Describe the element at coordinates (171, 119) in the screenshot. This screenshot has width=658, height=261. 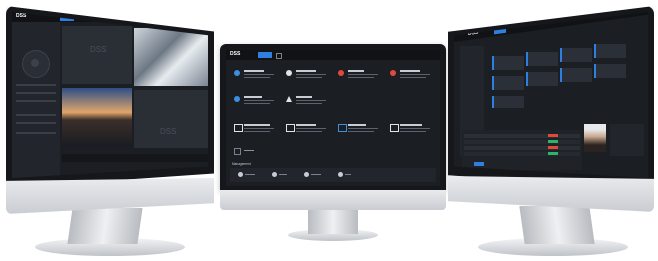
I see `video-pane-4: DSS` at that location.